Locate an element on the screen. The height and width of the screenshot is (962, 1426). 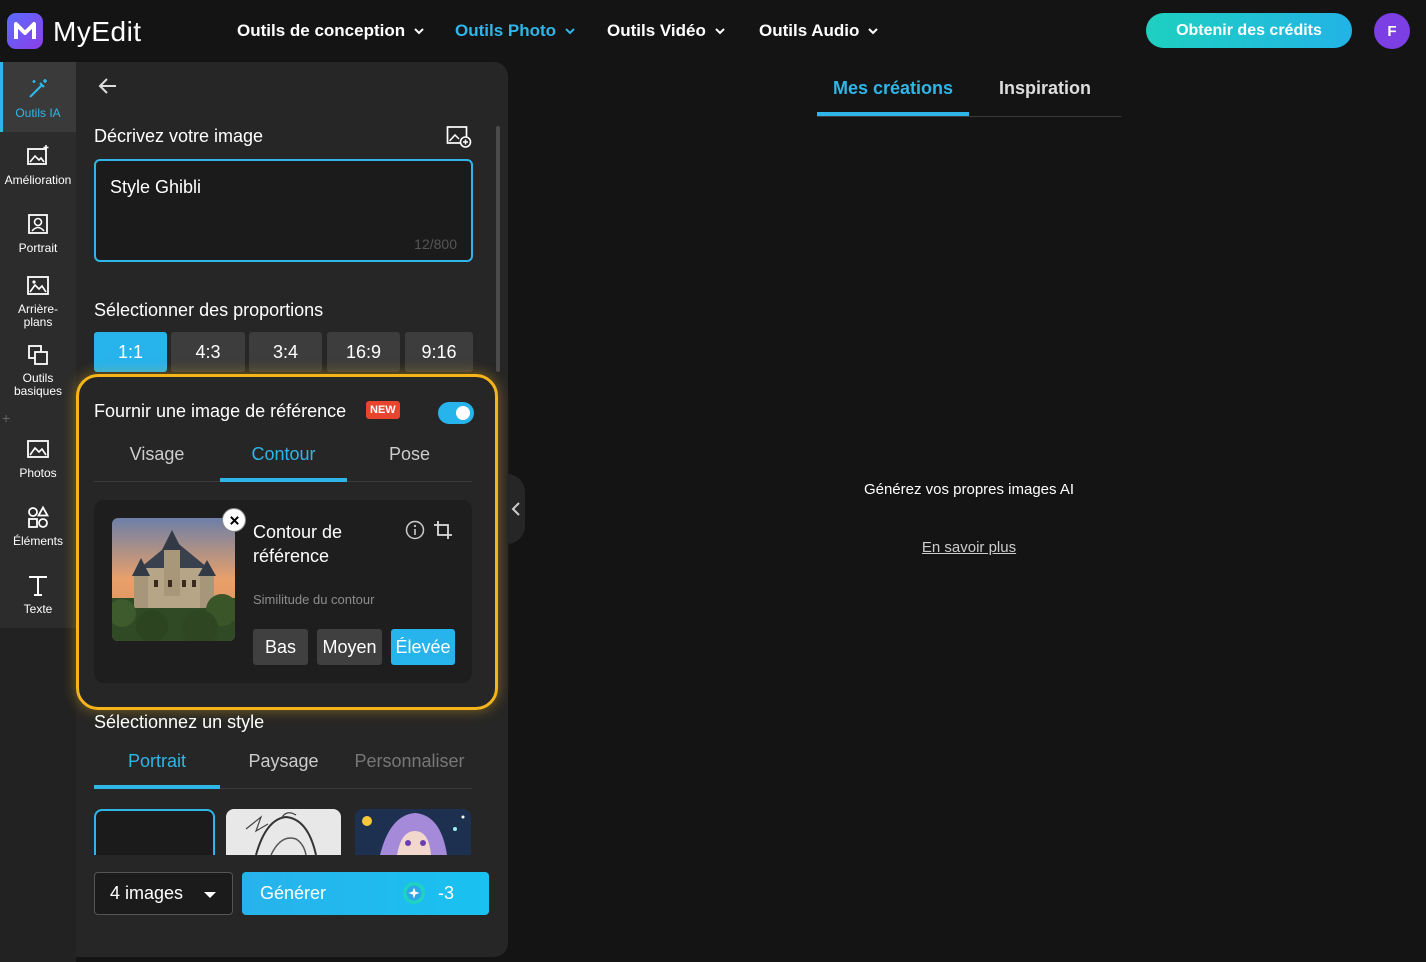
style-thumb-sketch is located at coordinates (283, 832).